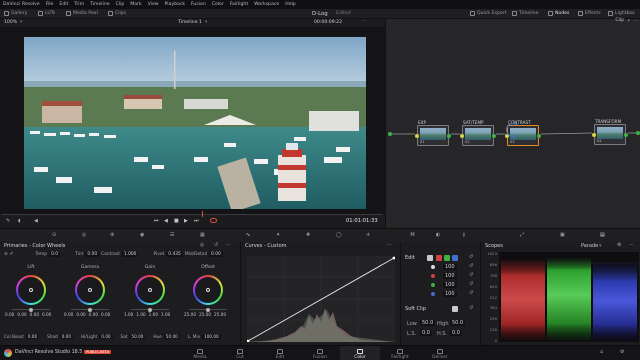 Image resolution: width=640 pixels, height=360 pixels. What do you see at coordinates (92, 254) in the screenshot?
I see `tint-value: 0.00` at bounding box center [92, 254].